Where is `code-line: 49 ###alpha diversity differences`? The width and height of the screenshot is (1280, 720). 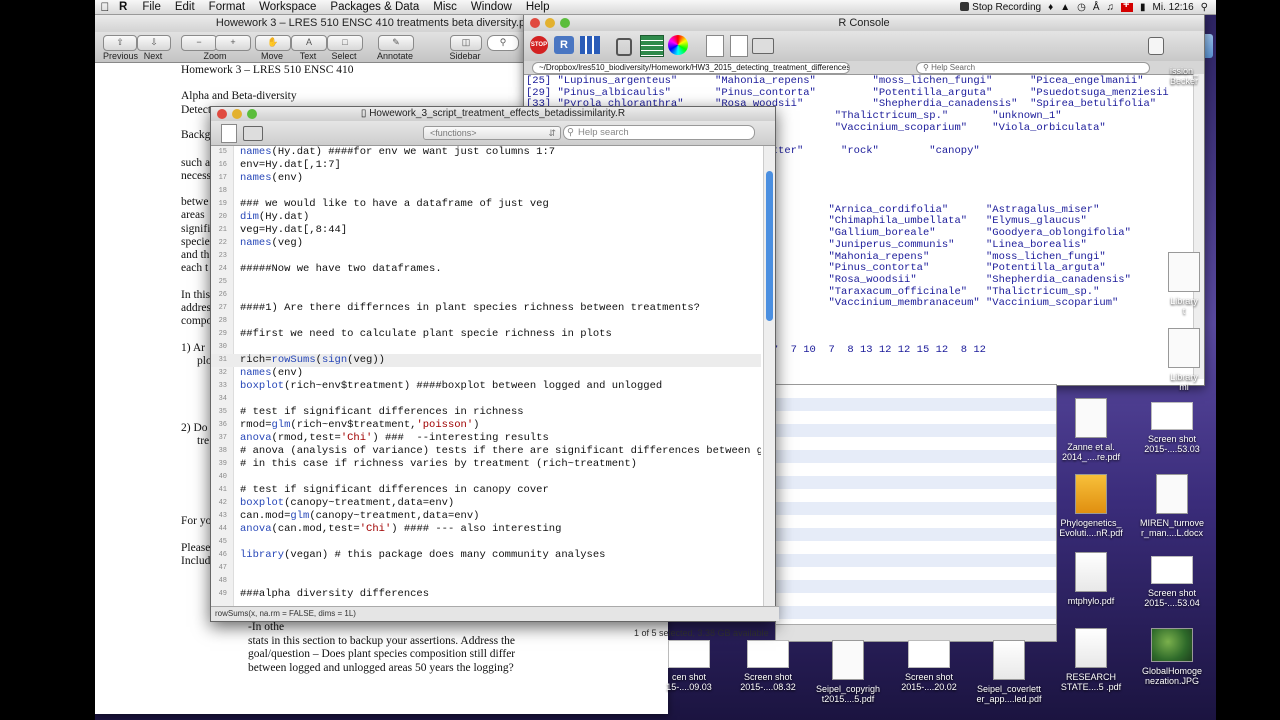
code-line: 49 ###alpha diversity differences is located at coordinates (486, 594).